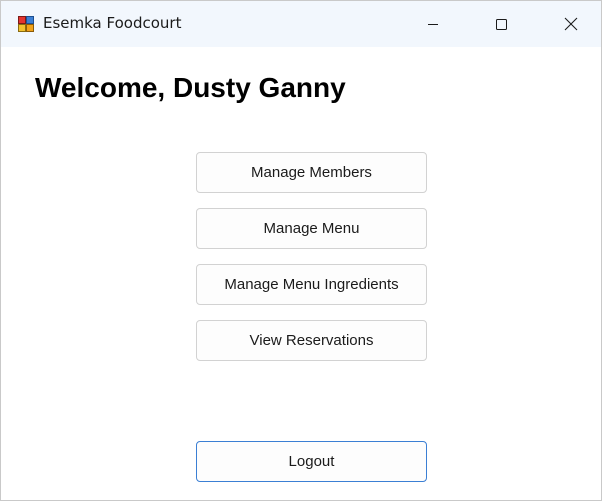 The height and width of the screenshot is (501, 602). What do you see at coordinates (190, 87) in the screenshot?
I see `welcome-heading: Welcome, Dusty Ganny` at bounding box center [190, 87].